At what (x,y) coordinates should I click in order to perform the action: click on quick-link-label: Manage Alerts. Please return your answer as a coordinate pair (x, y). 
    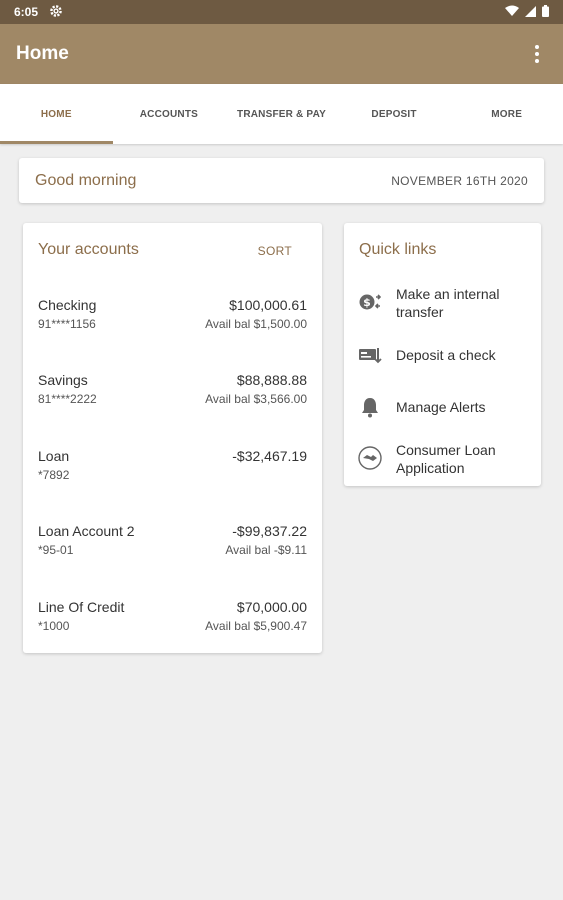
    Looking at the image, I should click on (441, 407).